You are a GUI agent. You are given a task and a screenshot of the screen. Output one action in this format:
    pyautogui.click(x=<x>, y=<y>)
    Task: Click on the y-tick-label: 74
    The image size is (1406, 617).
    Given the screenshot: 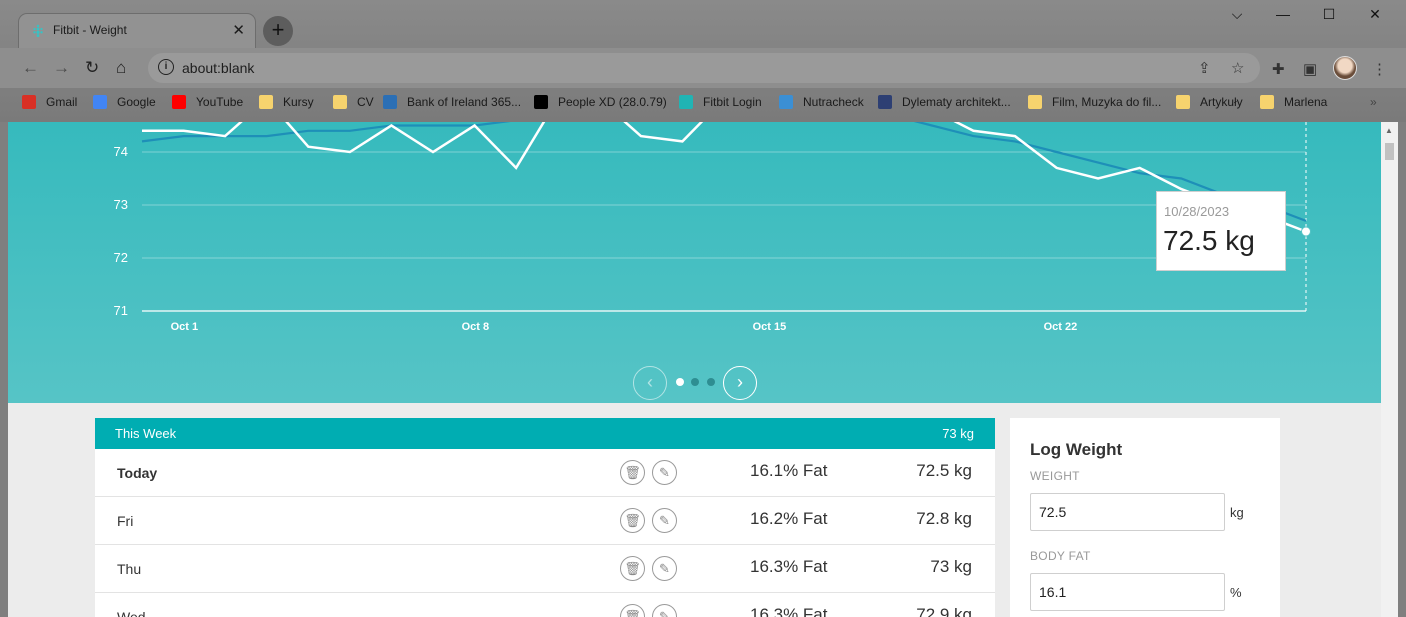 What is the action you would take?
    pyautogui.click(x=120, y=151)
    